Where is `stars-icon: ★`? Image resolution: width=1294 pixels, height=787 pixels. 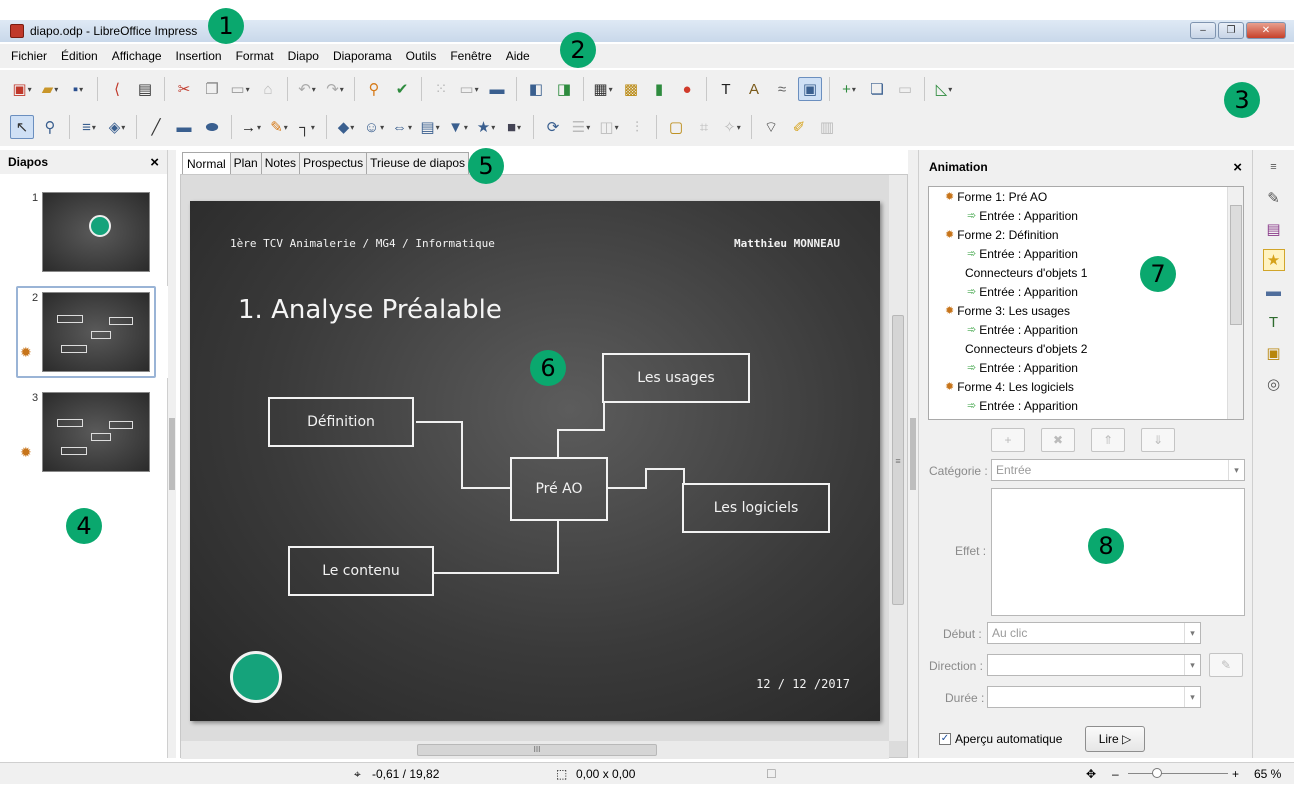
stars-icon: ★ is located at coordinates (486, 127).